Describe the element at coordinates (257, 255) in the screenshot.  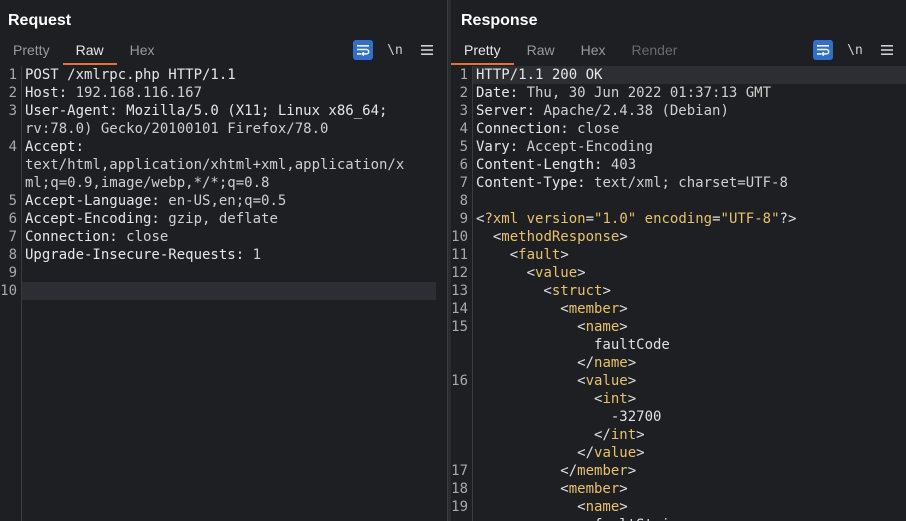
I see `code-token: 1` at that location.